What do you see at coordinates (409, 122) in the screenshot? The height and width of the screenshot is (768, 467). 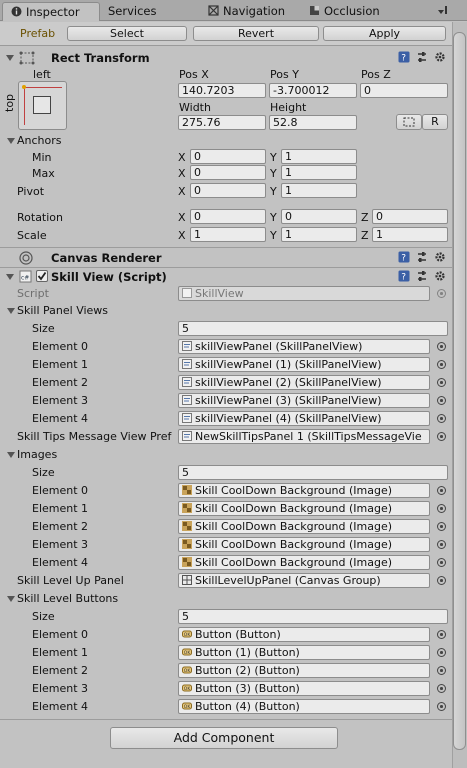 I see `blueprint-mode-button` at bounding box center [409, 122].